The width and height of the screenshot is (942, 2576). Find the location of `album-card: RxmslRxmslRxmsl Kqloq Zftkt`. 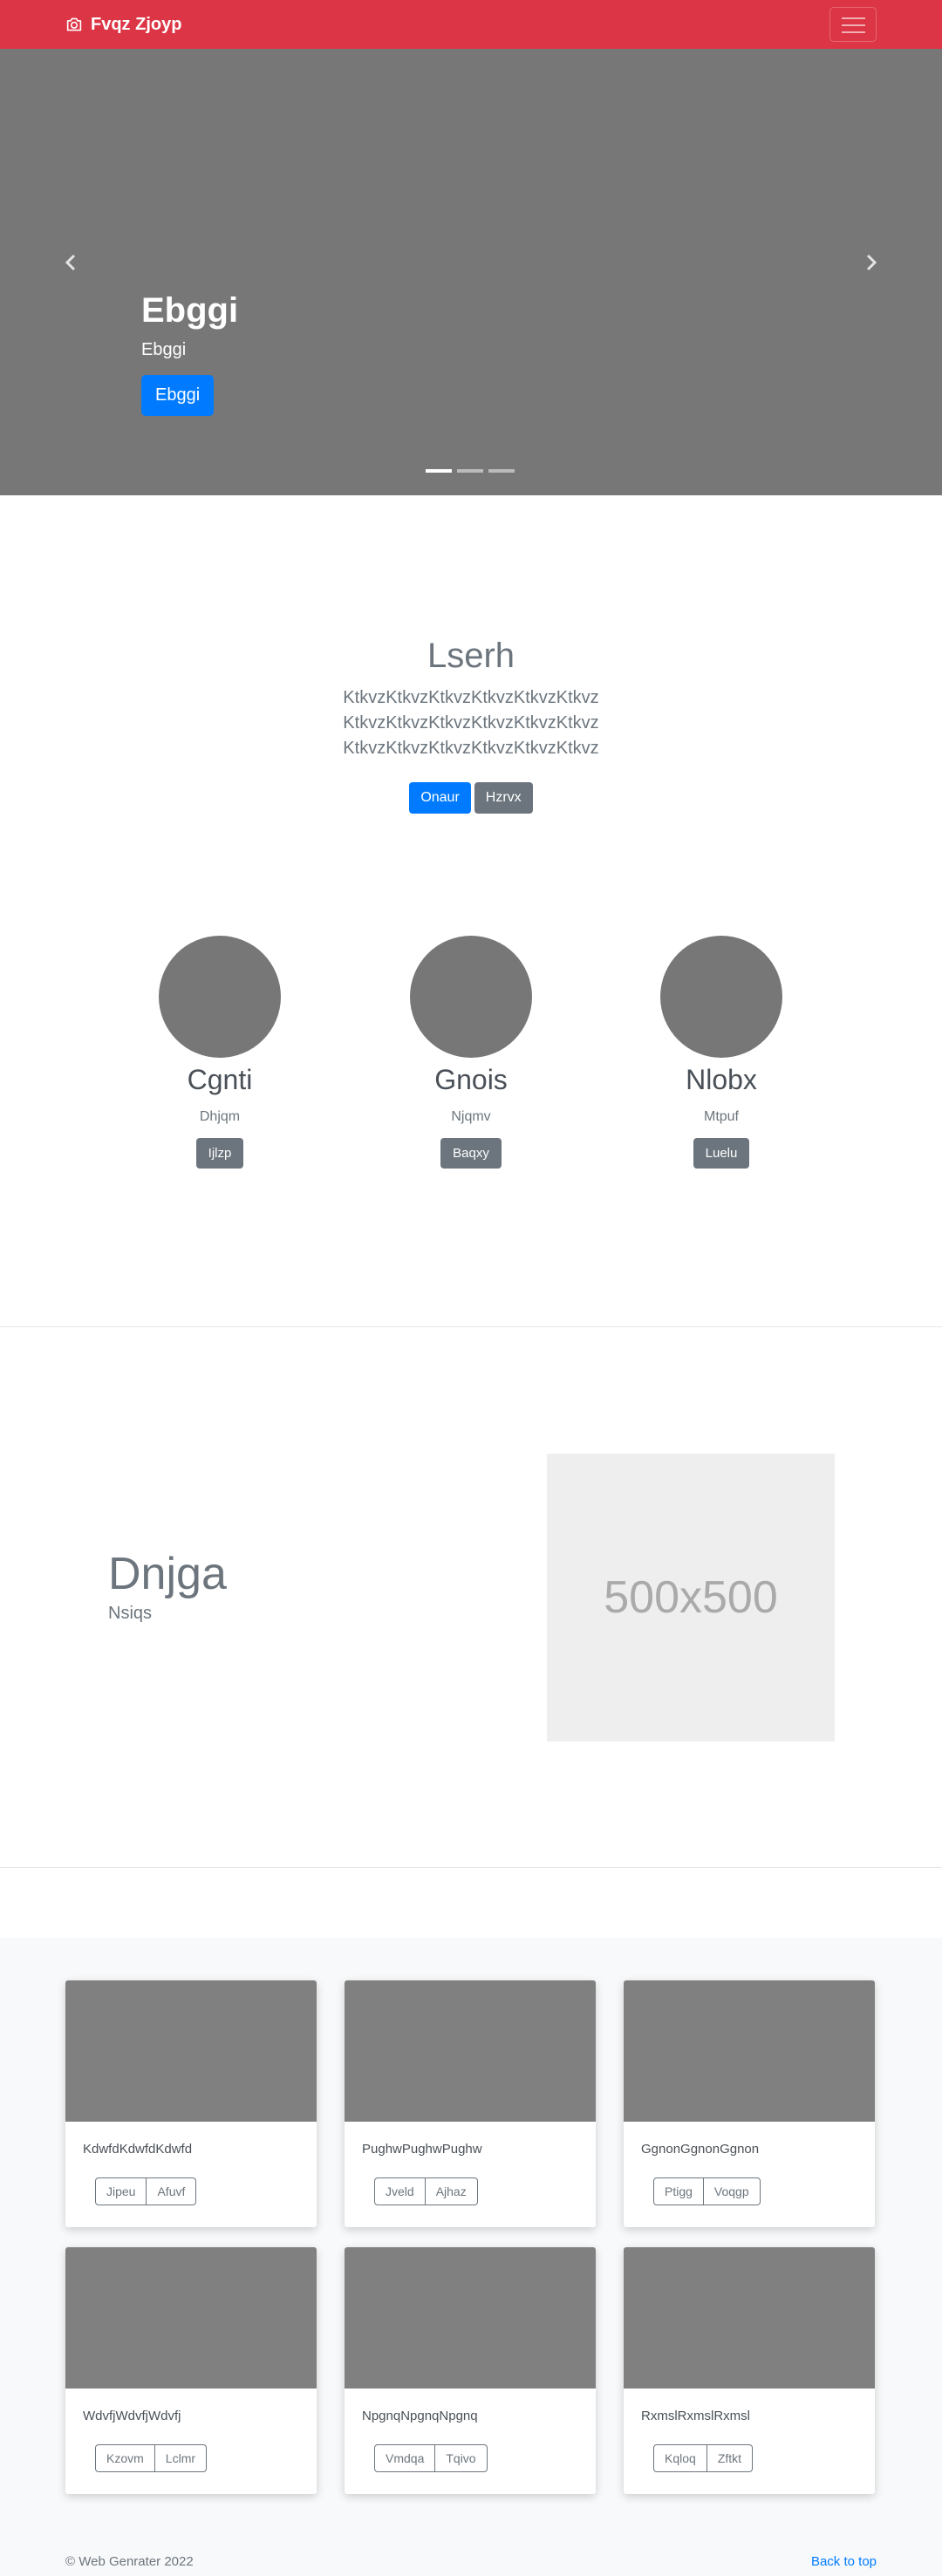

album-card: RxmslRxmslRxmsl Kqloq Zftkt is located at coordinates (749, 2371).